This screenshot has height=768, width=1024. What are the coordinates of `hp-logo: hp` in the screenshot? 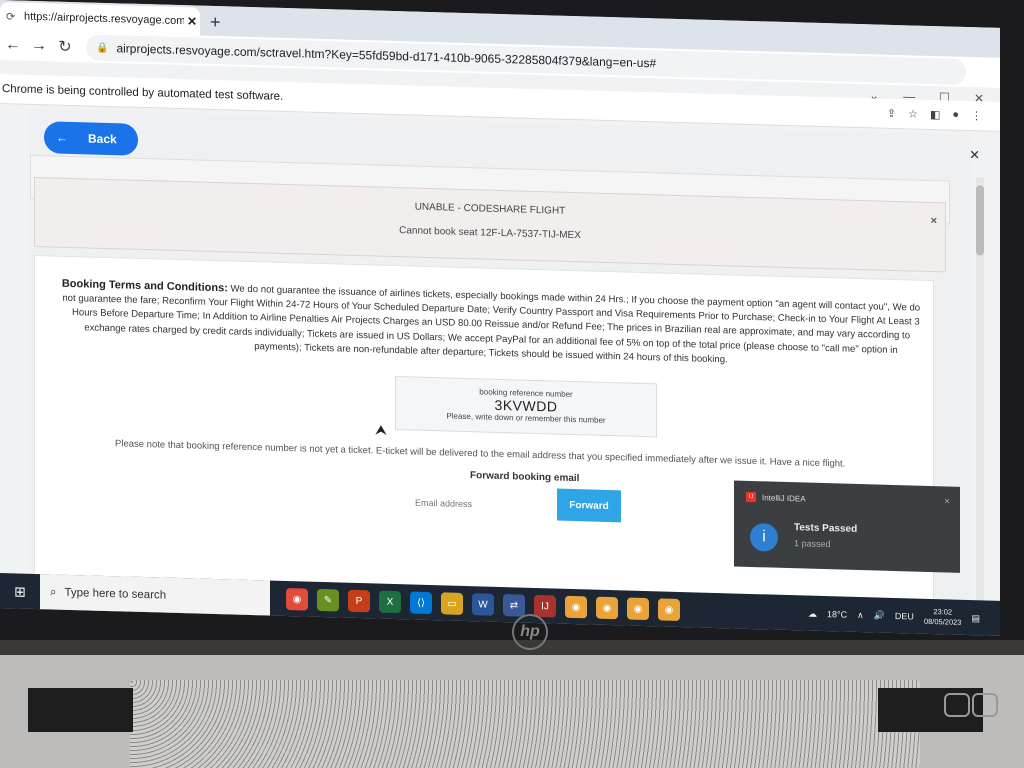 It's located at (530, 632).